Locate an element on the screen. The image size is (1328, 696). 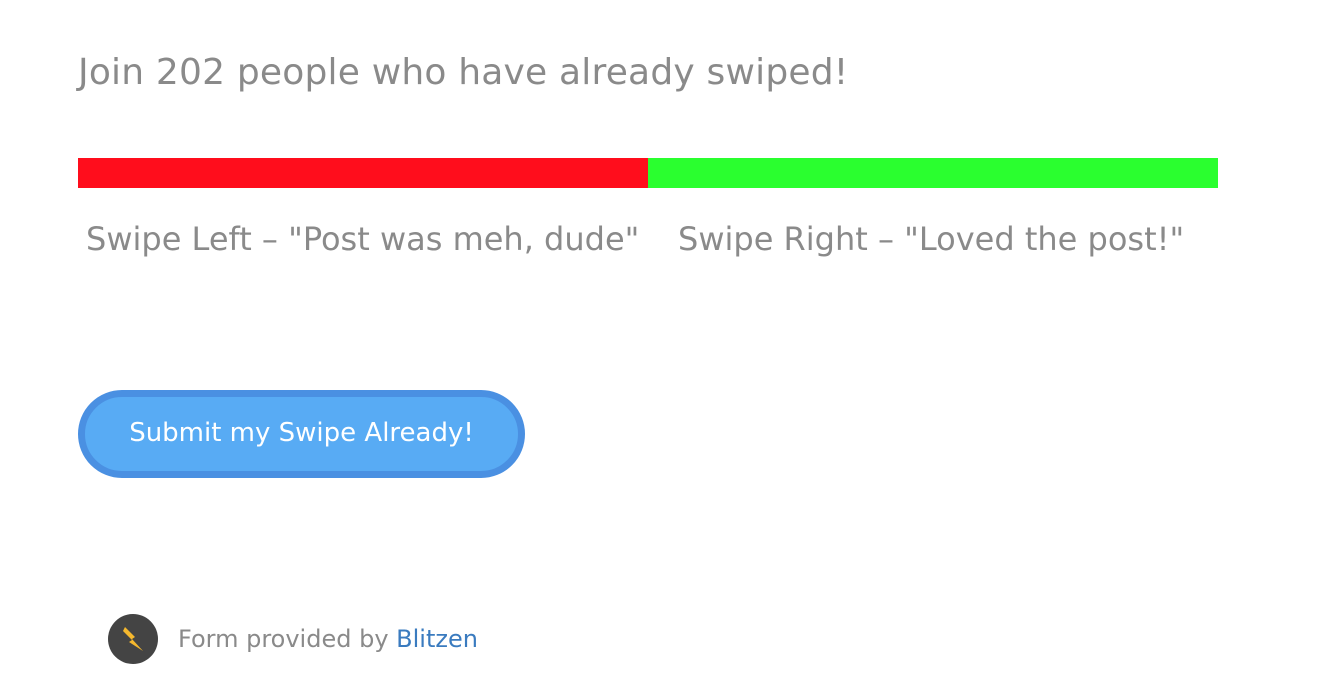
swipe-left-label: Swipe Left – "Post was meh, dude" is located at coordinates (362, 239).